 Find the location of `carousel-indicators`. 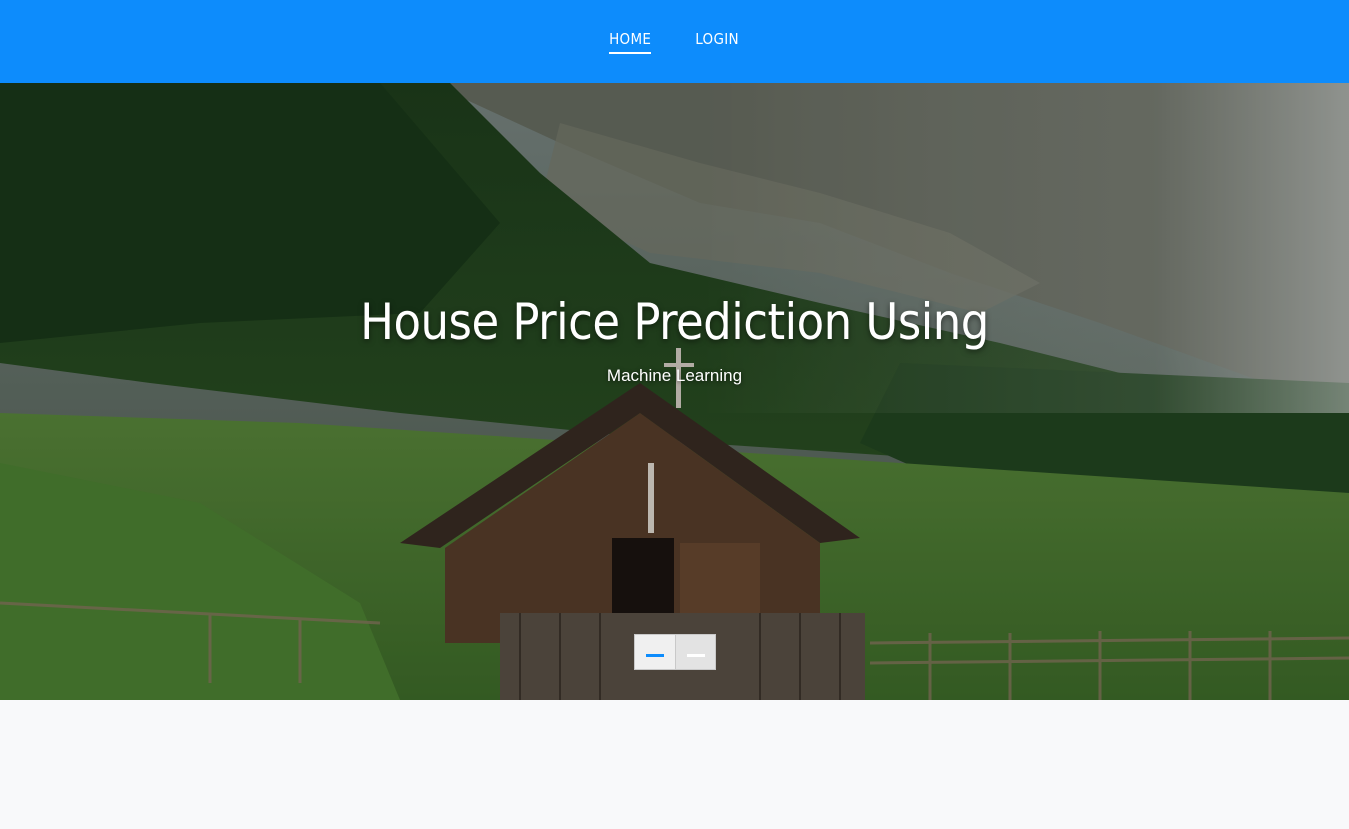

carousel-indicators is located at coordinates (675, 652).